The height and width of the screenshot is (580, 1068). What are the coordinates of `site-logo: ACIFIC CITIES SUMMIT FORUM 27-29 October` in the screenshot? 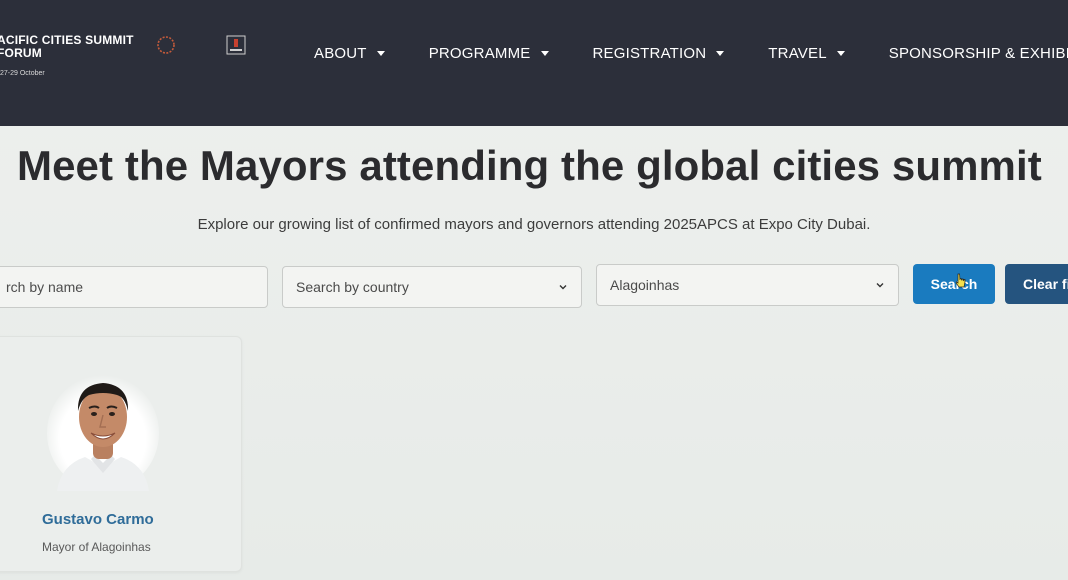 It's located at (70, 55).